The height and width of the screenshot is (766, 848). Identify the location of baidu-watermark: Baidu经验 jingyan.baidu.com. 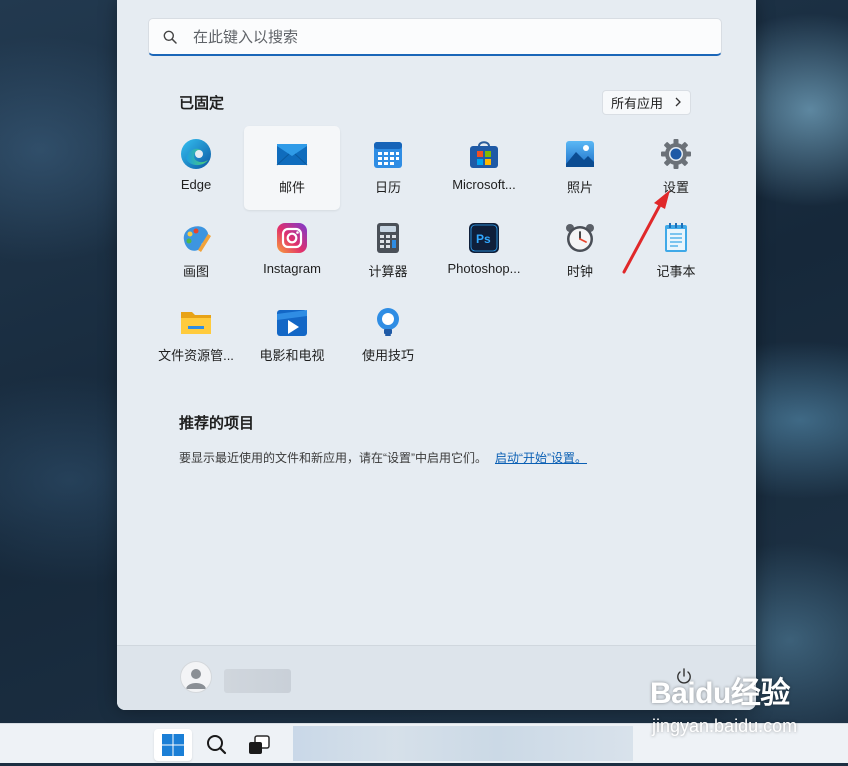
(745, 708).